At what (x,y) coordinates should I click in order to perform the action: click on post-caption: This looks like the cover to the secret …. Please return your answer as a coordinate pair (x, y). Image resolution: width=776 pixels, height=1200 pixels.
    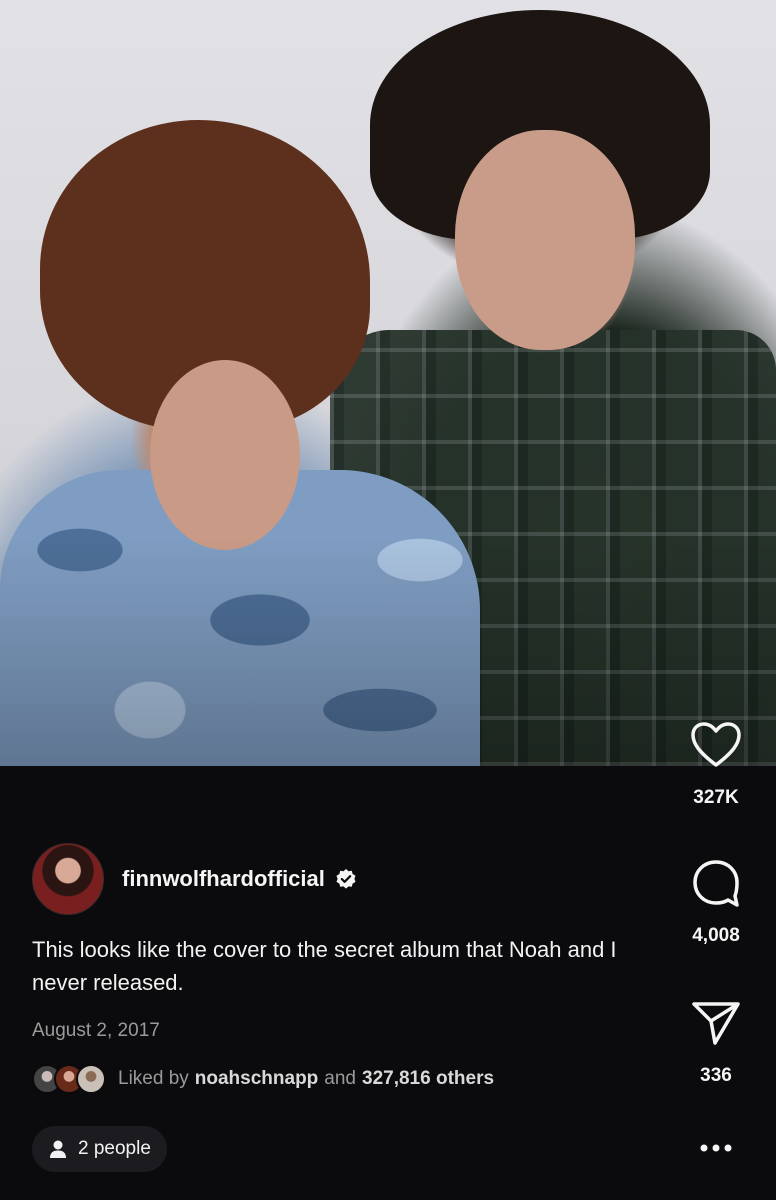
    Looking at the image, I should click on (324, 966).